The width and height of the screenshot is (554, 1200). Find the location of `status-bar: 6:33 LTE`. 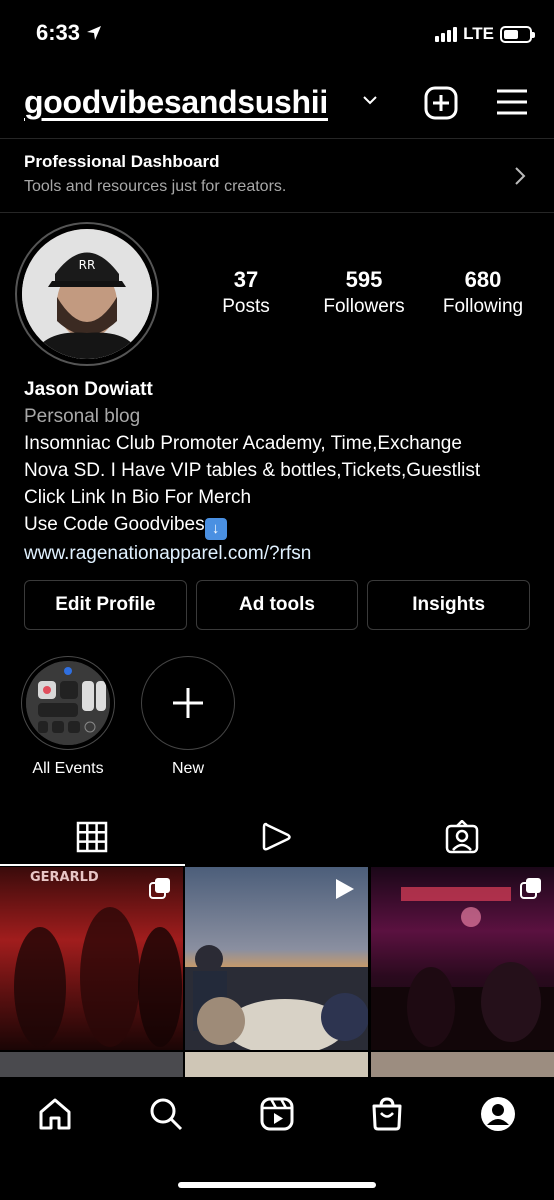

status-bar: 6:33 LTE is located at coordinates (277, 33).